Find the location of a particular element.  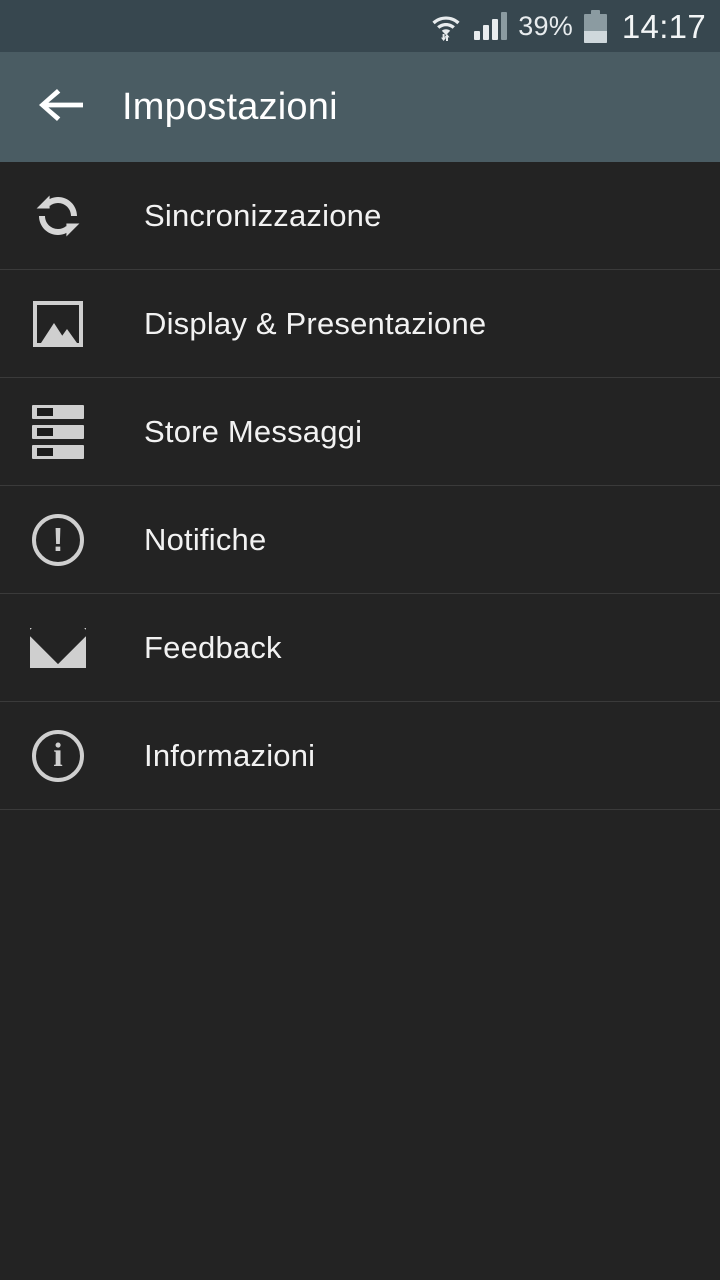

battery-percent-label: 39% is located at coordinates (545, 25).